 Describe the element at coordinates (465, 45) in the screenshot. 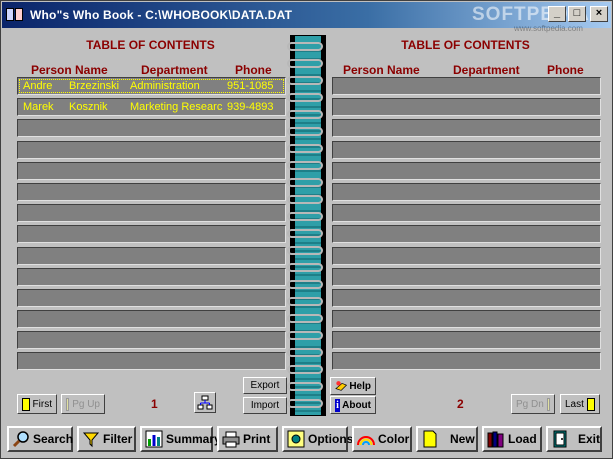

I see `right-toc-title: TABLE OF CONTENTS` at that location.